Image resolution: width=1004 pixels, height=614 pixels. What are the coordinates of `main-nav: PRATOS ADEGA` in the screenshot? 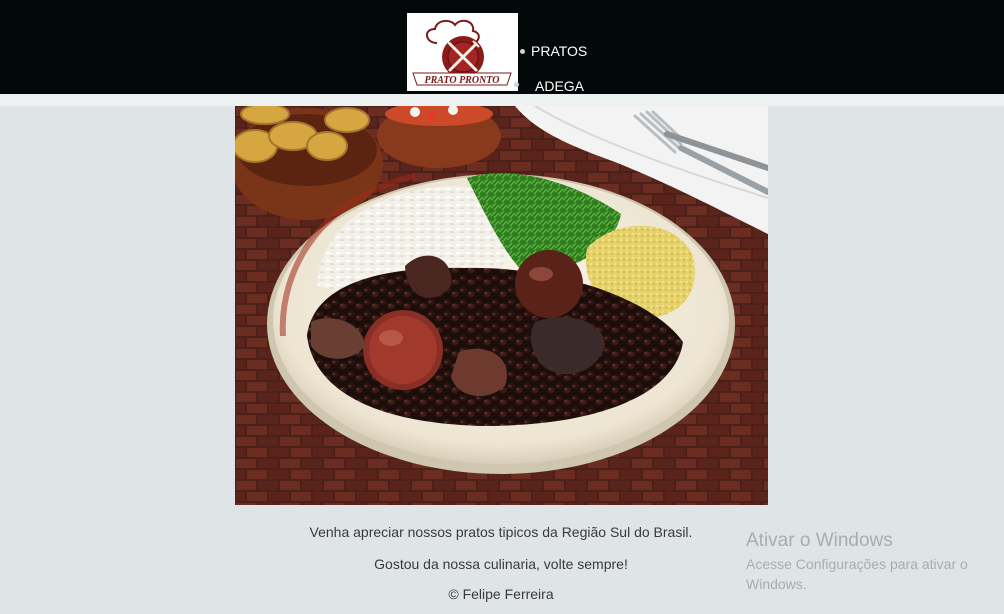 It's located at (570, 47).